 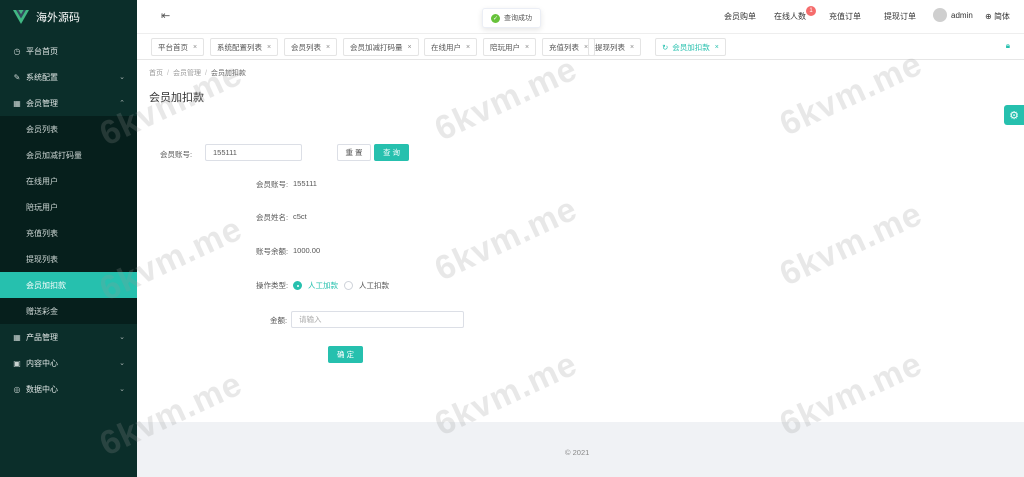 I want to click on tab-member-list: 会员列表 ×, so click(x=311, y=47).